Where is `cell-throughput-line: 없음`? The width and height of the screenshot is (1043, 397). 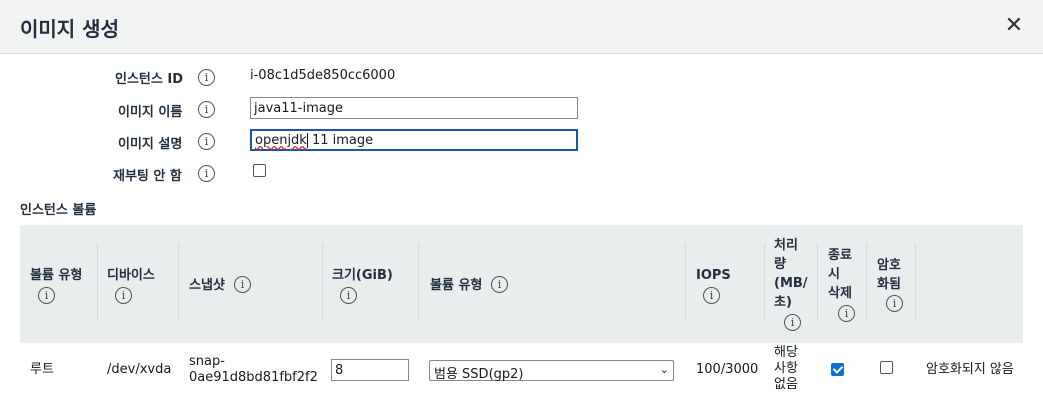
cell-throughput-line: 없음 is located at coordinates (786, 384).